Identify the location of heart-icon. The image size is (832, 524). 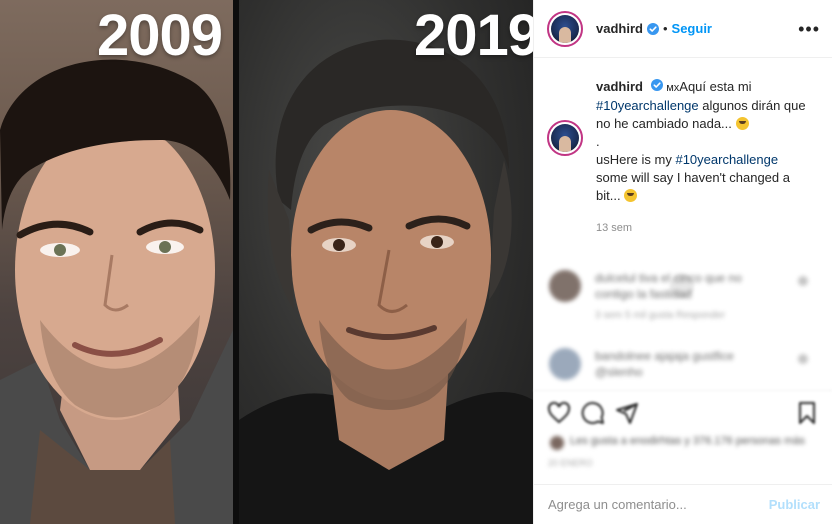
(559, 413).